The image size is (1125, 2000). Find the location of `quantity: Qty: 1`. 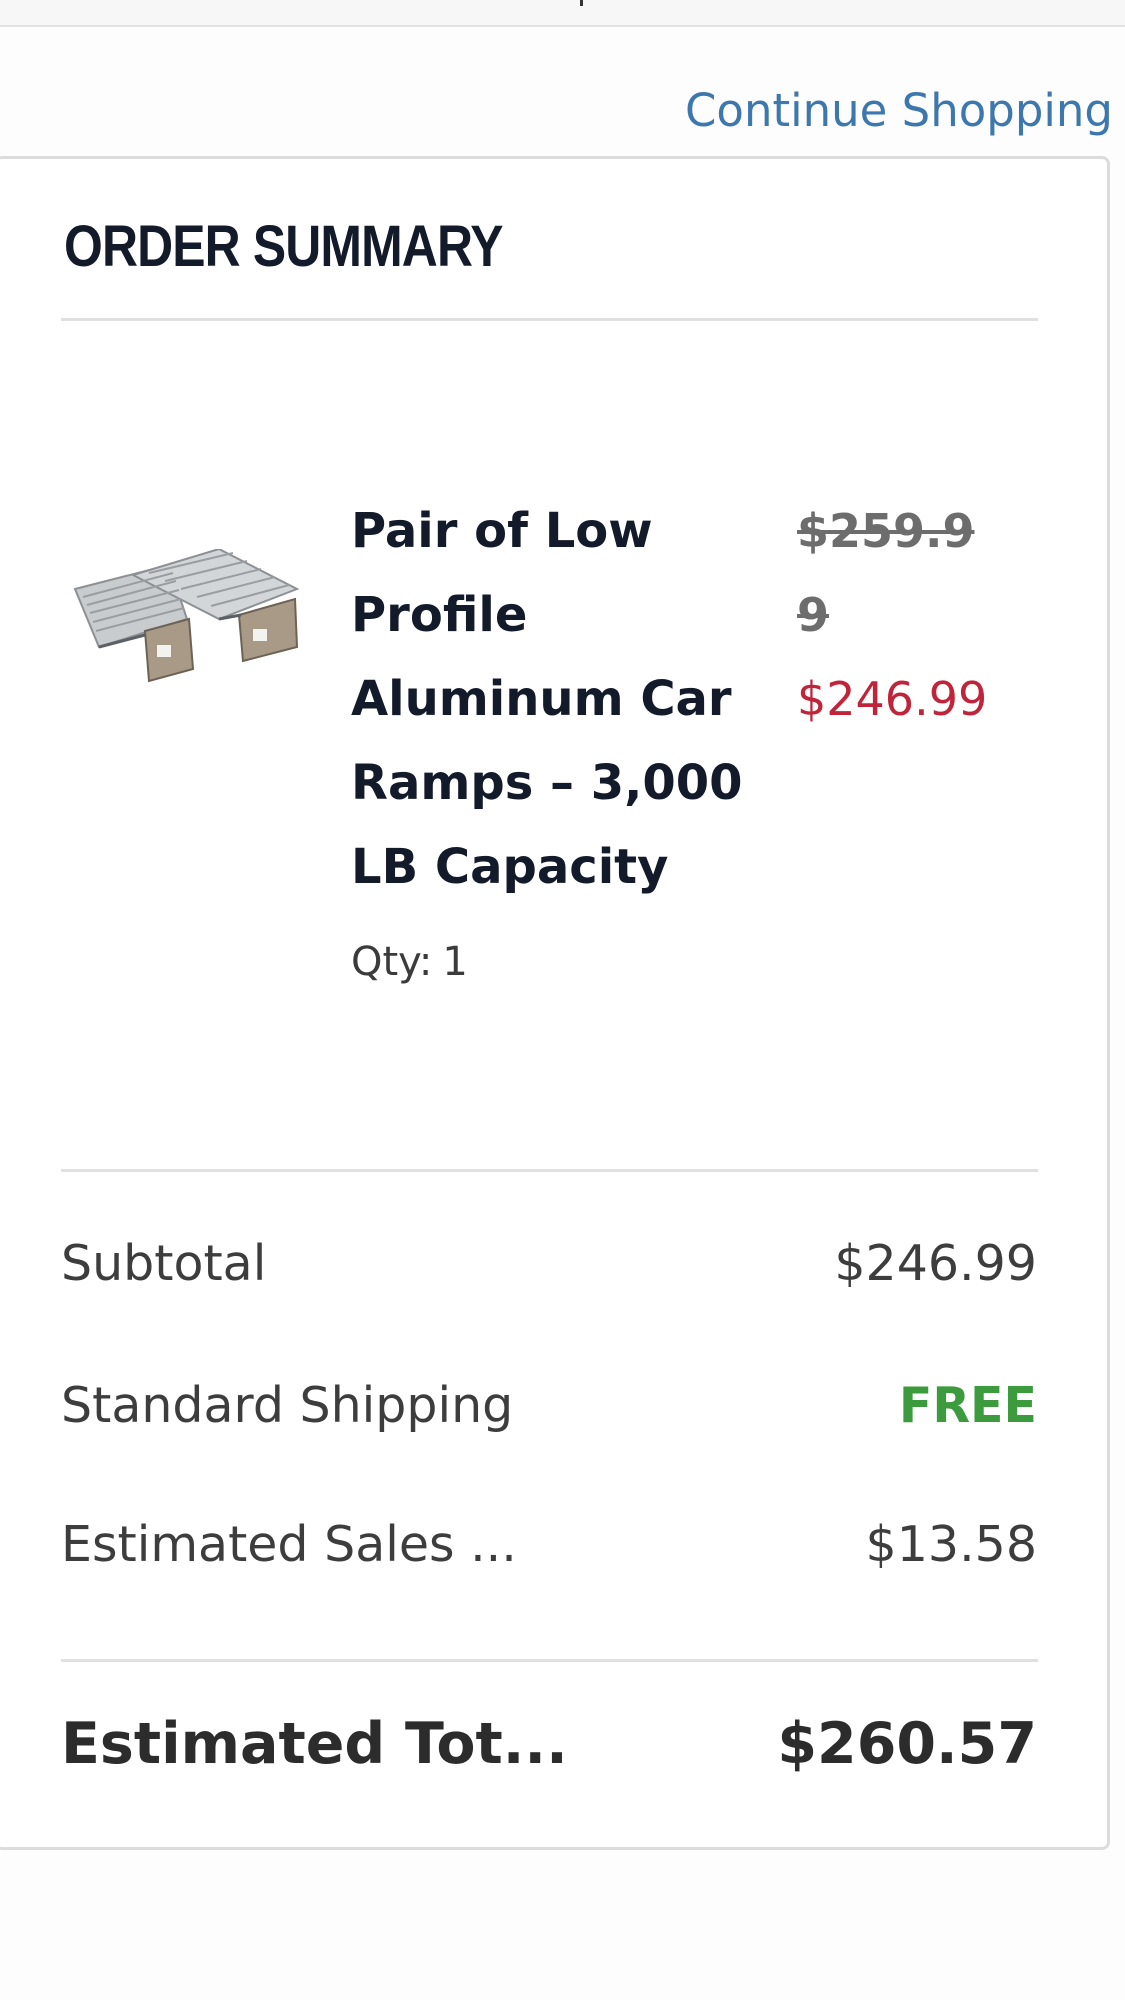

quantity: Qty: 1 is located at coordinates (409, 962).